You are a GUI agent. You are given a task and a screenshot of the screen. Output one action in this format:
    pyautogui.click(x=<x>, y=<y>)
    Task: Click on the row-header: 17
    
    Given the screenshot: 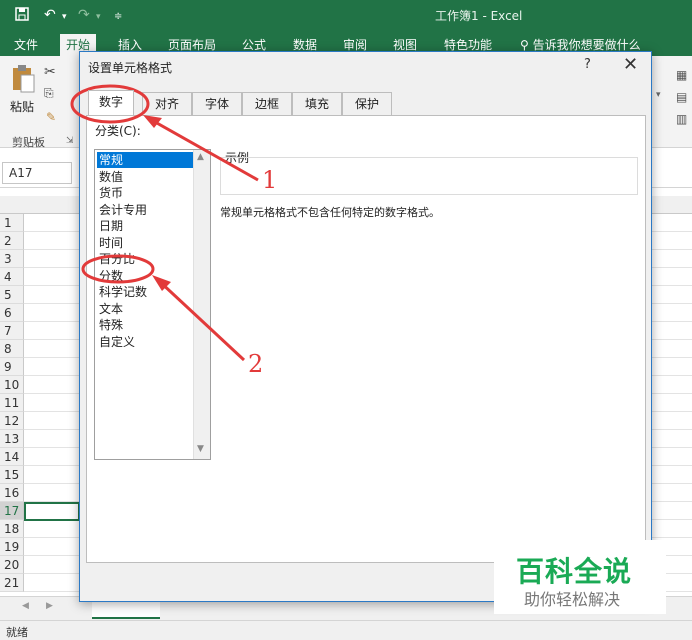 What is the action you would take?
    pyautogui.click(x=12, y=511)
    